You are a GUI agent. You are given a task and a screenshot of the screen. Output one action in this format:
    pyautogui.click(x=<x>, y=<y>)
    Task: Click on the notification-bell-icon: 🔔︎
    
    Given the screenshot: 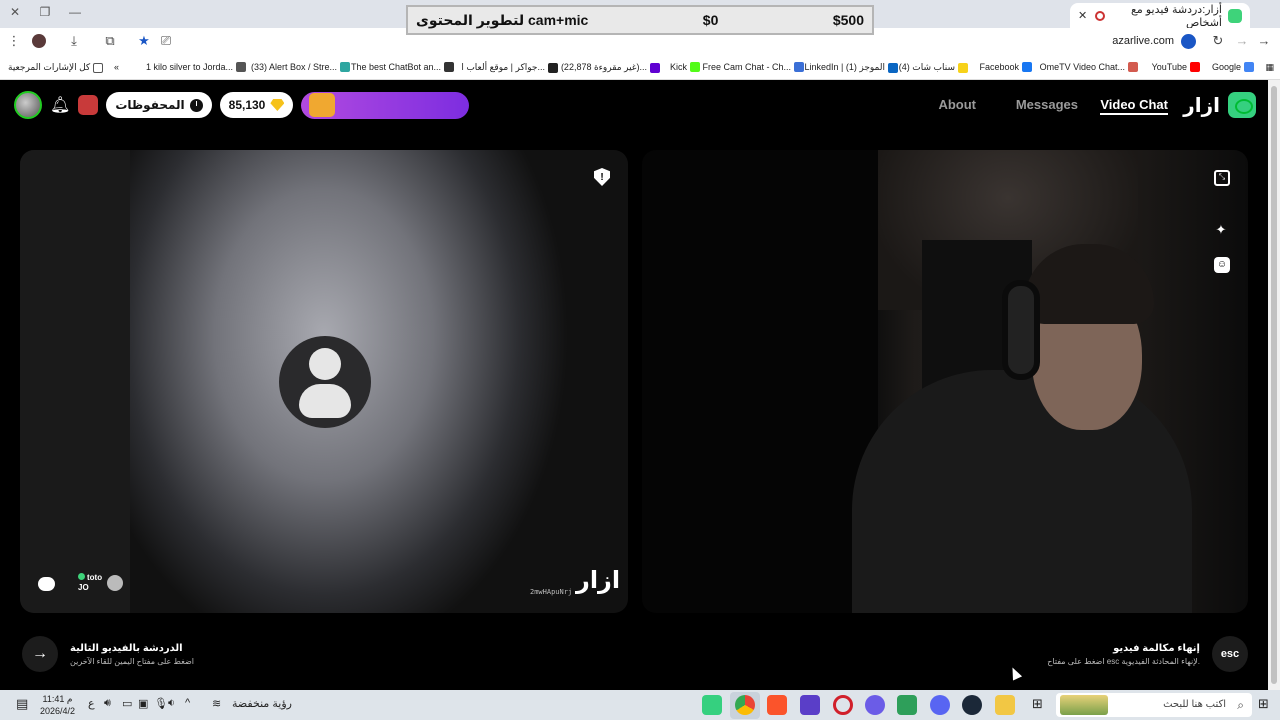 What is the action you would take?
    pyautogui.click(x=60, y=105)
    